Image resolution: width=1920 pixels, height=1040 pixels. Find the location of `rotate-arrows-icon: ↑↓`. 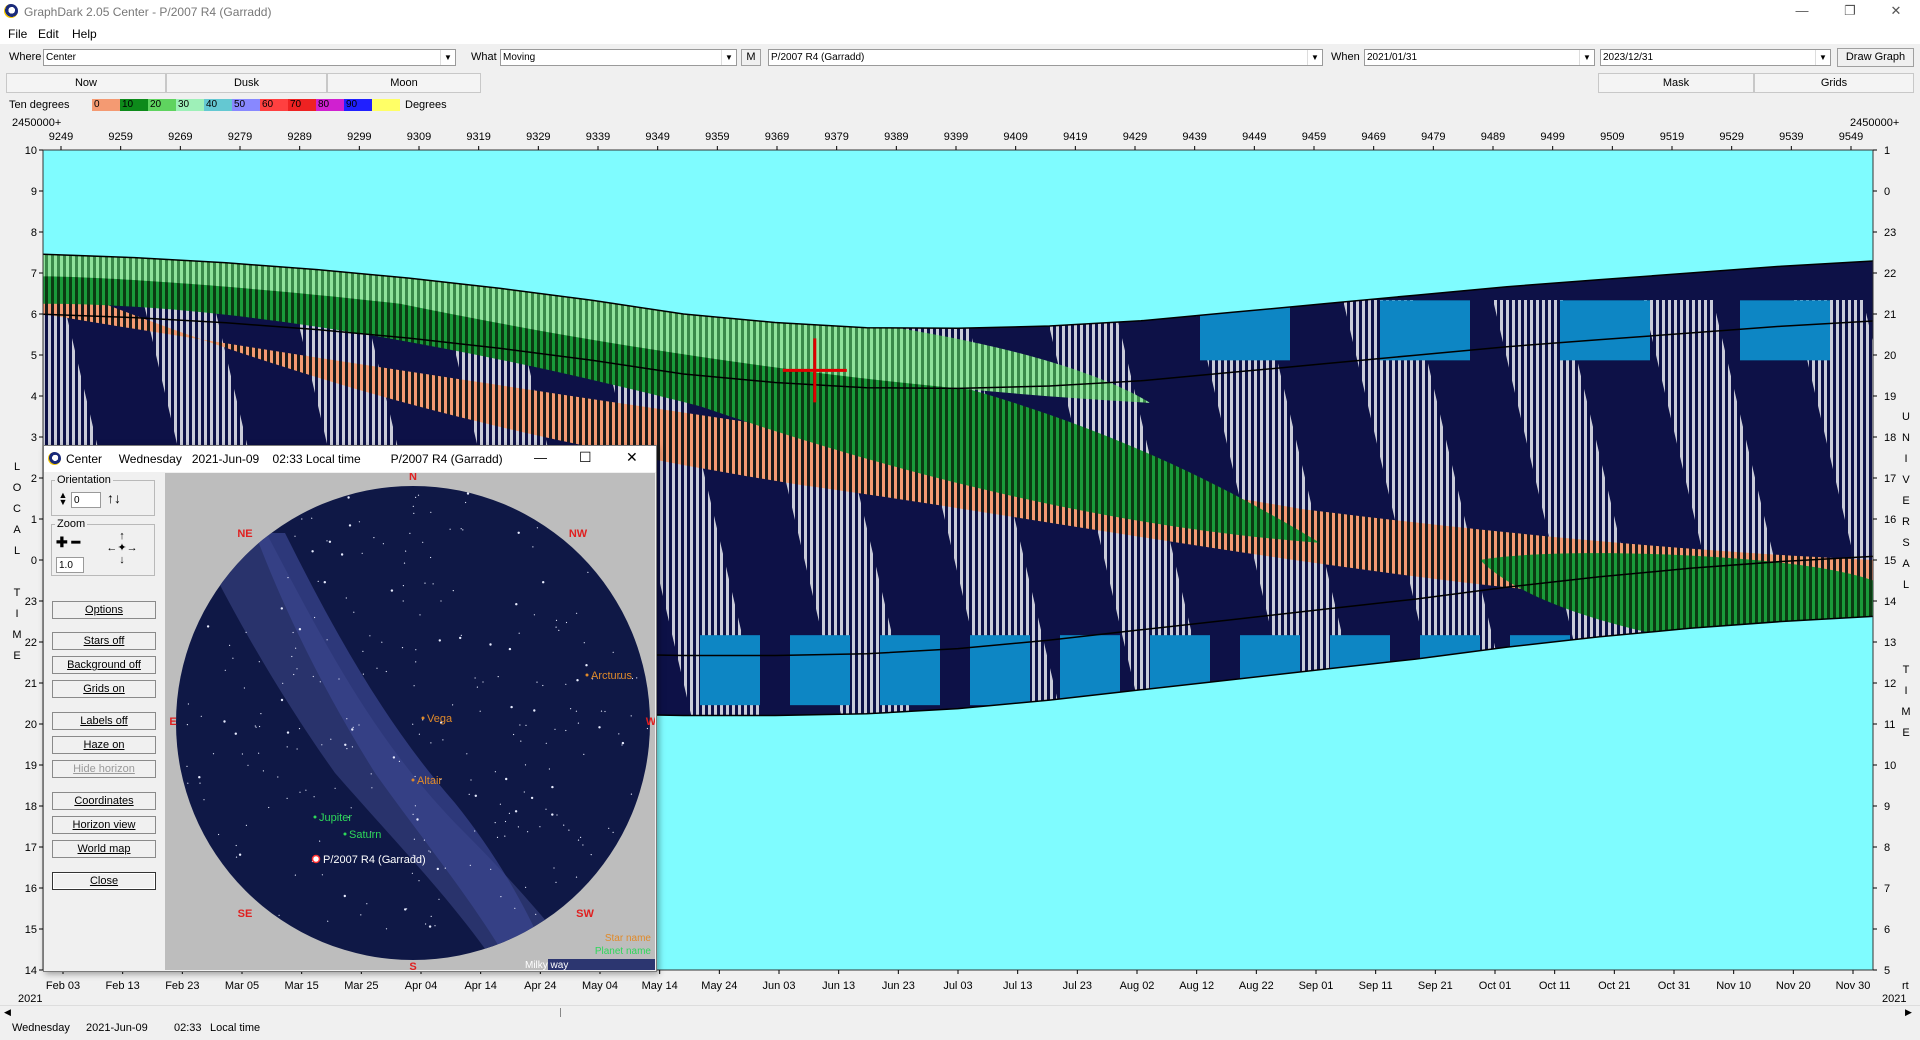

rotate-arrows-icon: ↑↓ is located at coordinates (114, 498).